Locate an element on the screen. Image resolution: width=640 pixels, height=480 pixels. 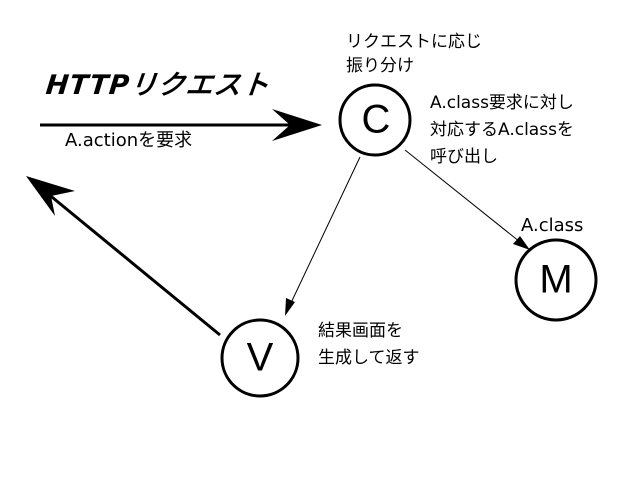
result-note: 結果画面を 生成して返す is located at coordinates (369, 345).